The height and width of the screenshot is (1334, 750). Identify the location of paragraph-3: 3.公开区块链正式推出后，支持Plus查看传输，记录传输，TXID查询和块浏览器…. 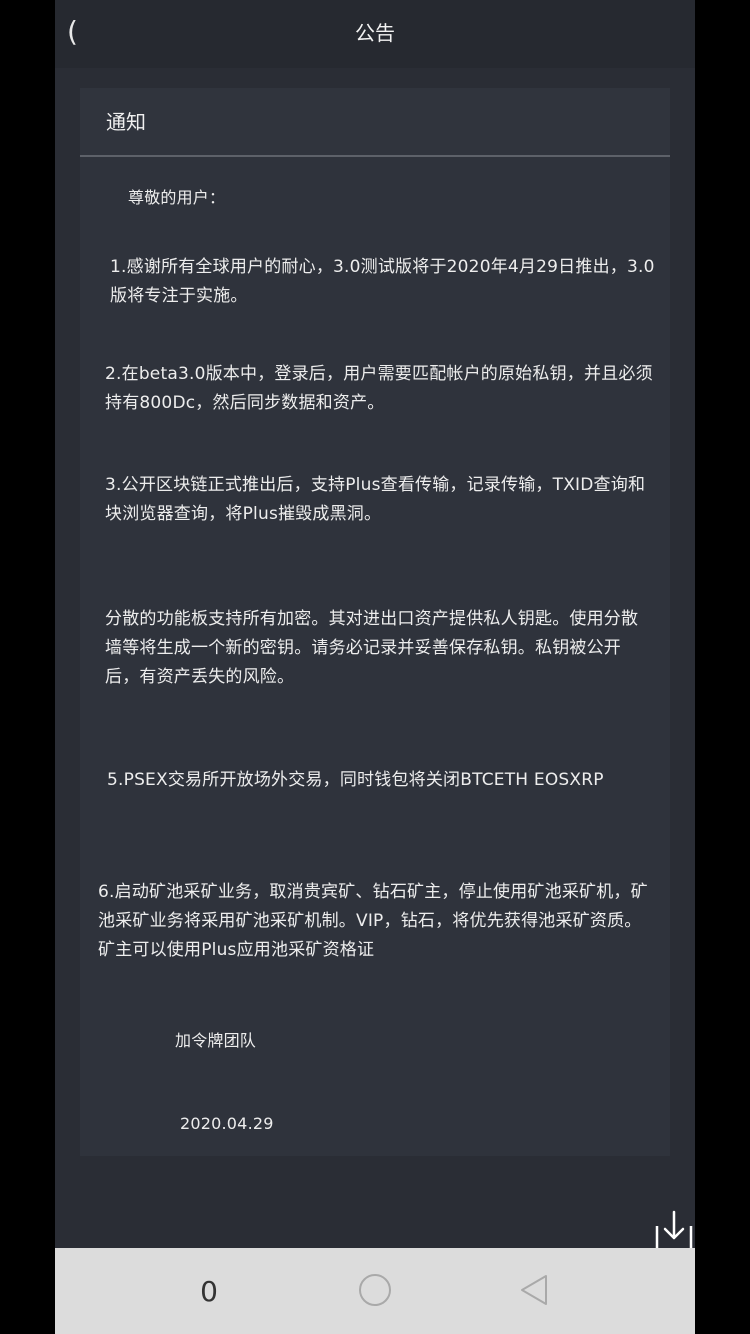
(375, 499).